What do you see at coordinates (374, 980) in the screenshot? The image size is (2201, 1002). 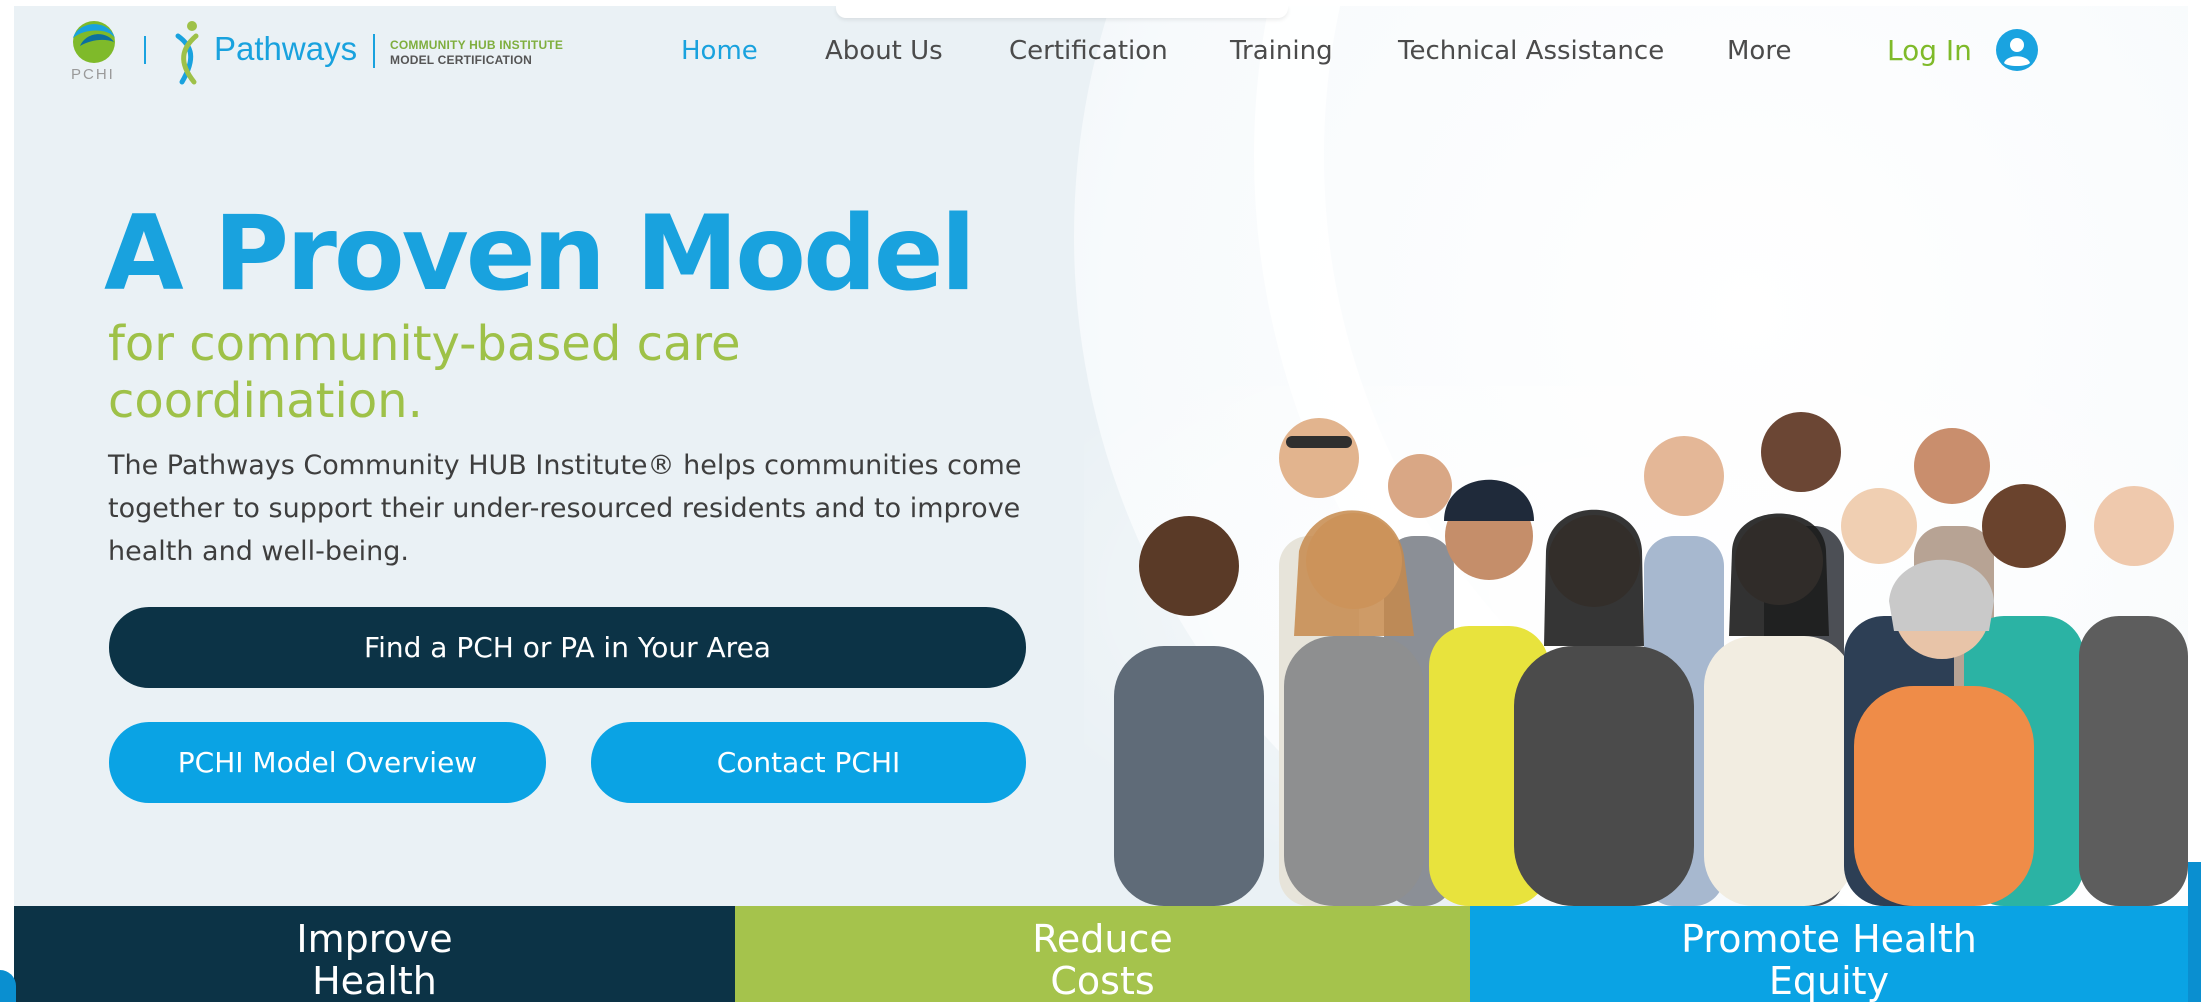 I see `band-label: Health` at bounding box center [374, 980].